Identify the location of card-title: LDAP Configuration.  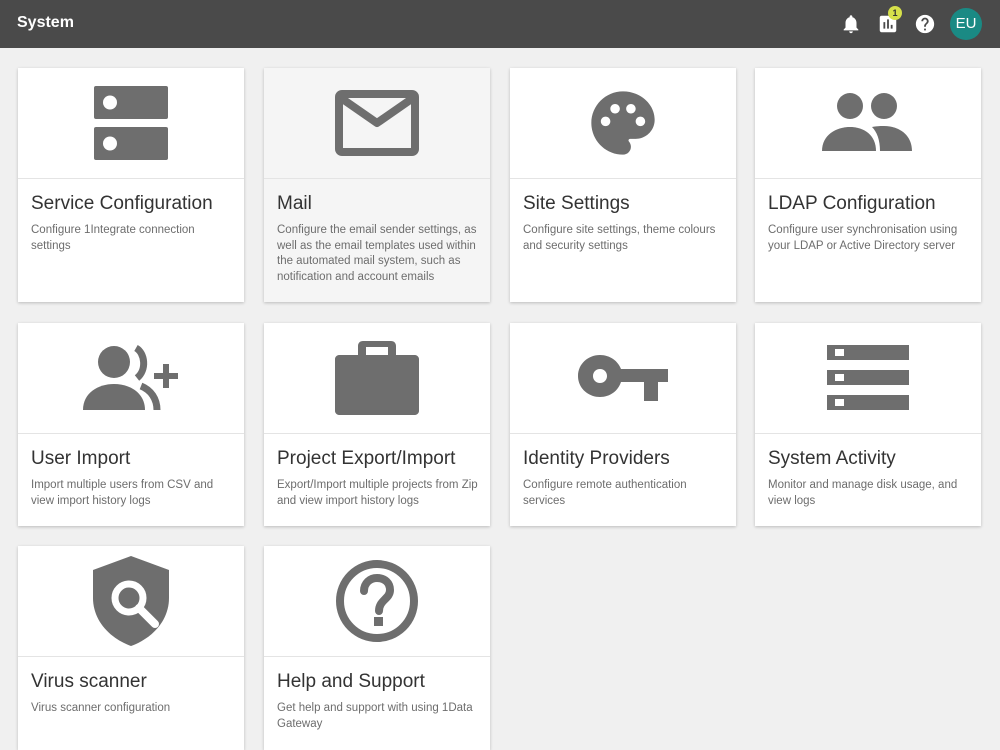
(852, 203).